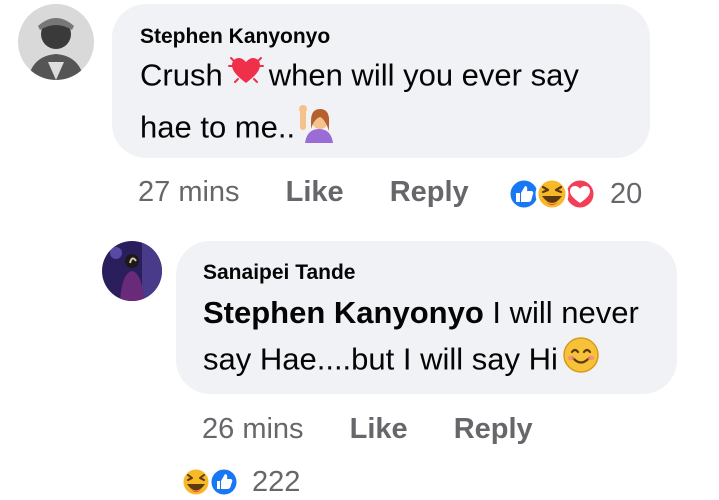 The width and height of the screenshot is (719, 500). I want to click on woman-raising-hand-icon, so click(319, 129).